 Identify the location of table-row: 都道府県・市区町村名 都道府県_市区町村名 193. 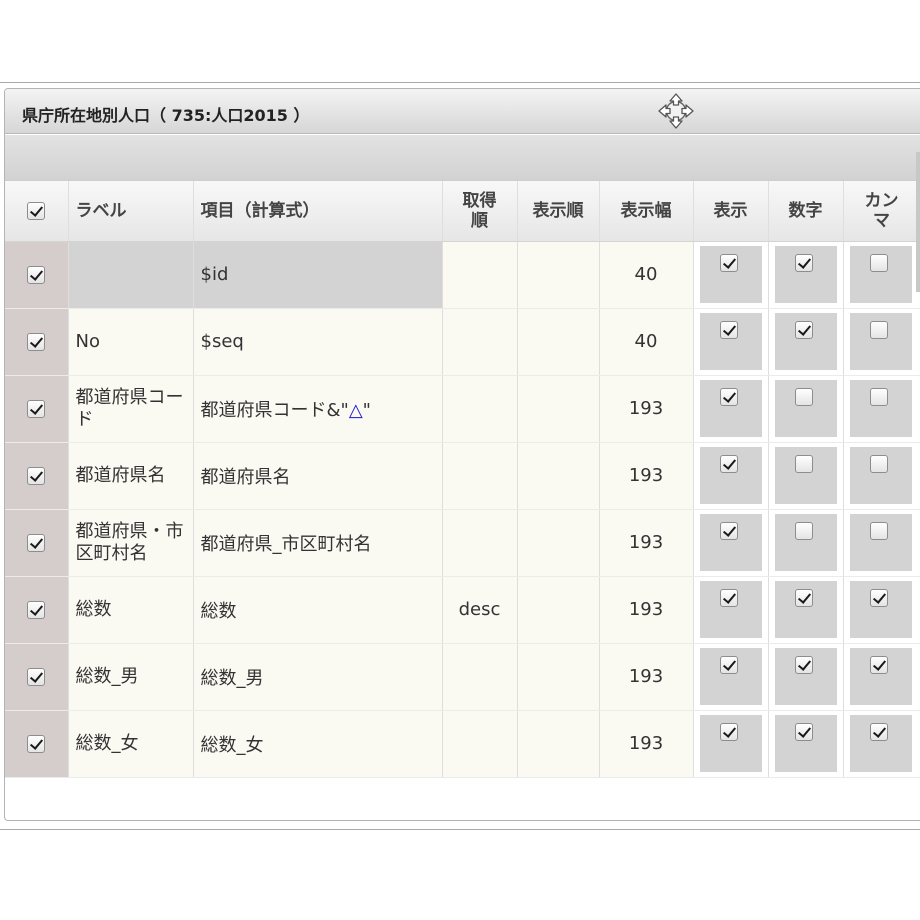
(462, 543).